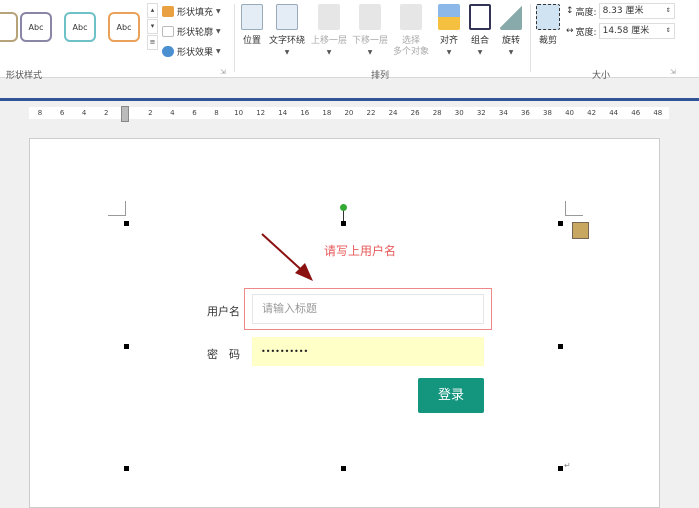 The width and height of the screenshot is (699, 508). I want to click on username-label: 用户名, so click(223, 311).